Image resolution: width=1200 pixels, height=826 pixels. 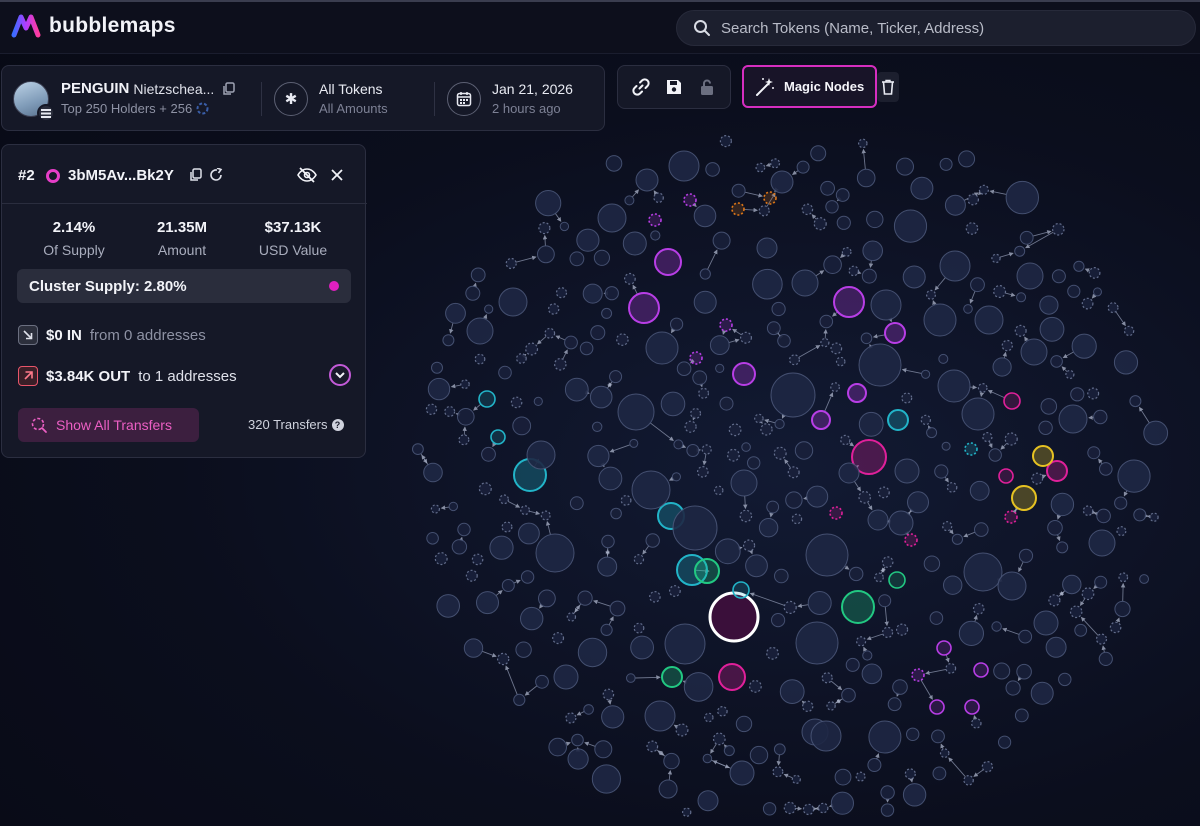 What do you see at coordinates (340, 375) in the screenshot?
I see `expand-outflow-button` at bounding box center [340, 375].